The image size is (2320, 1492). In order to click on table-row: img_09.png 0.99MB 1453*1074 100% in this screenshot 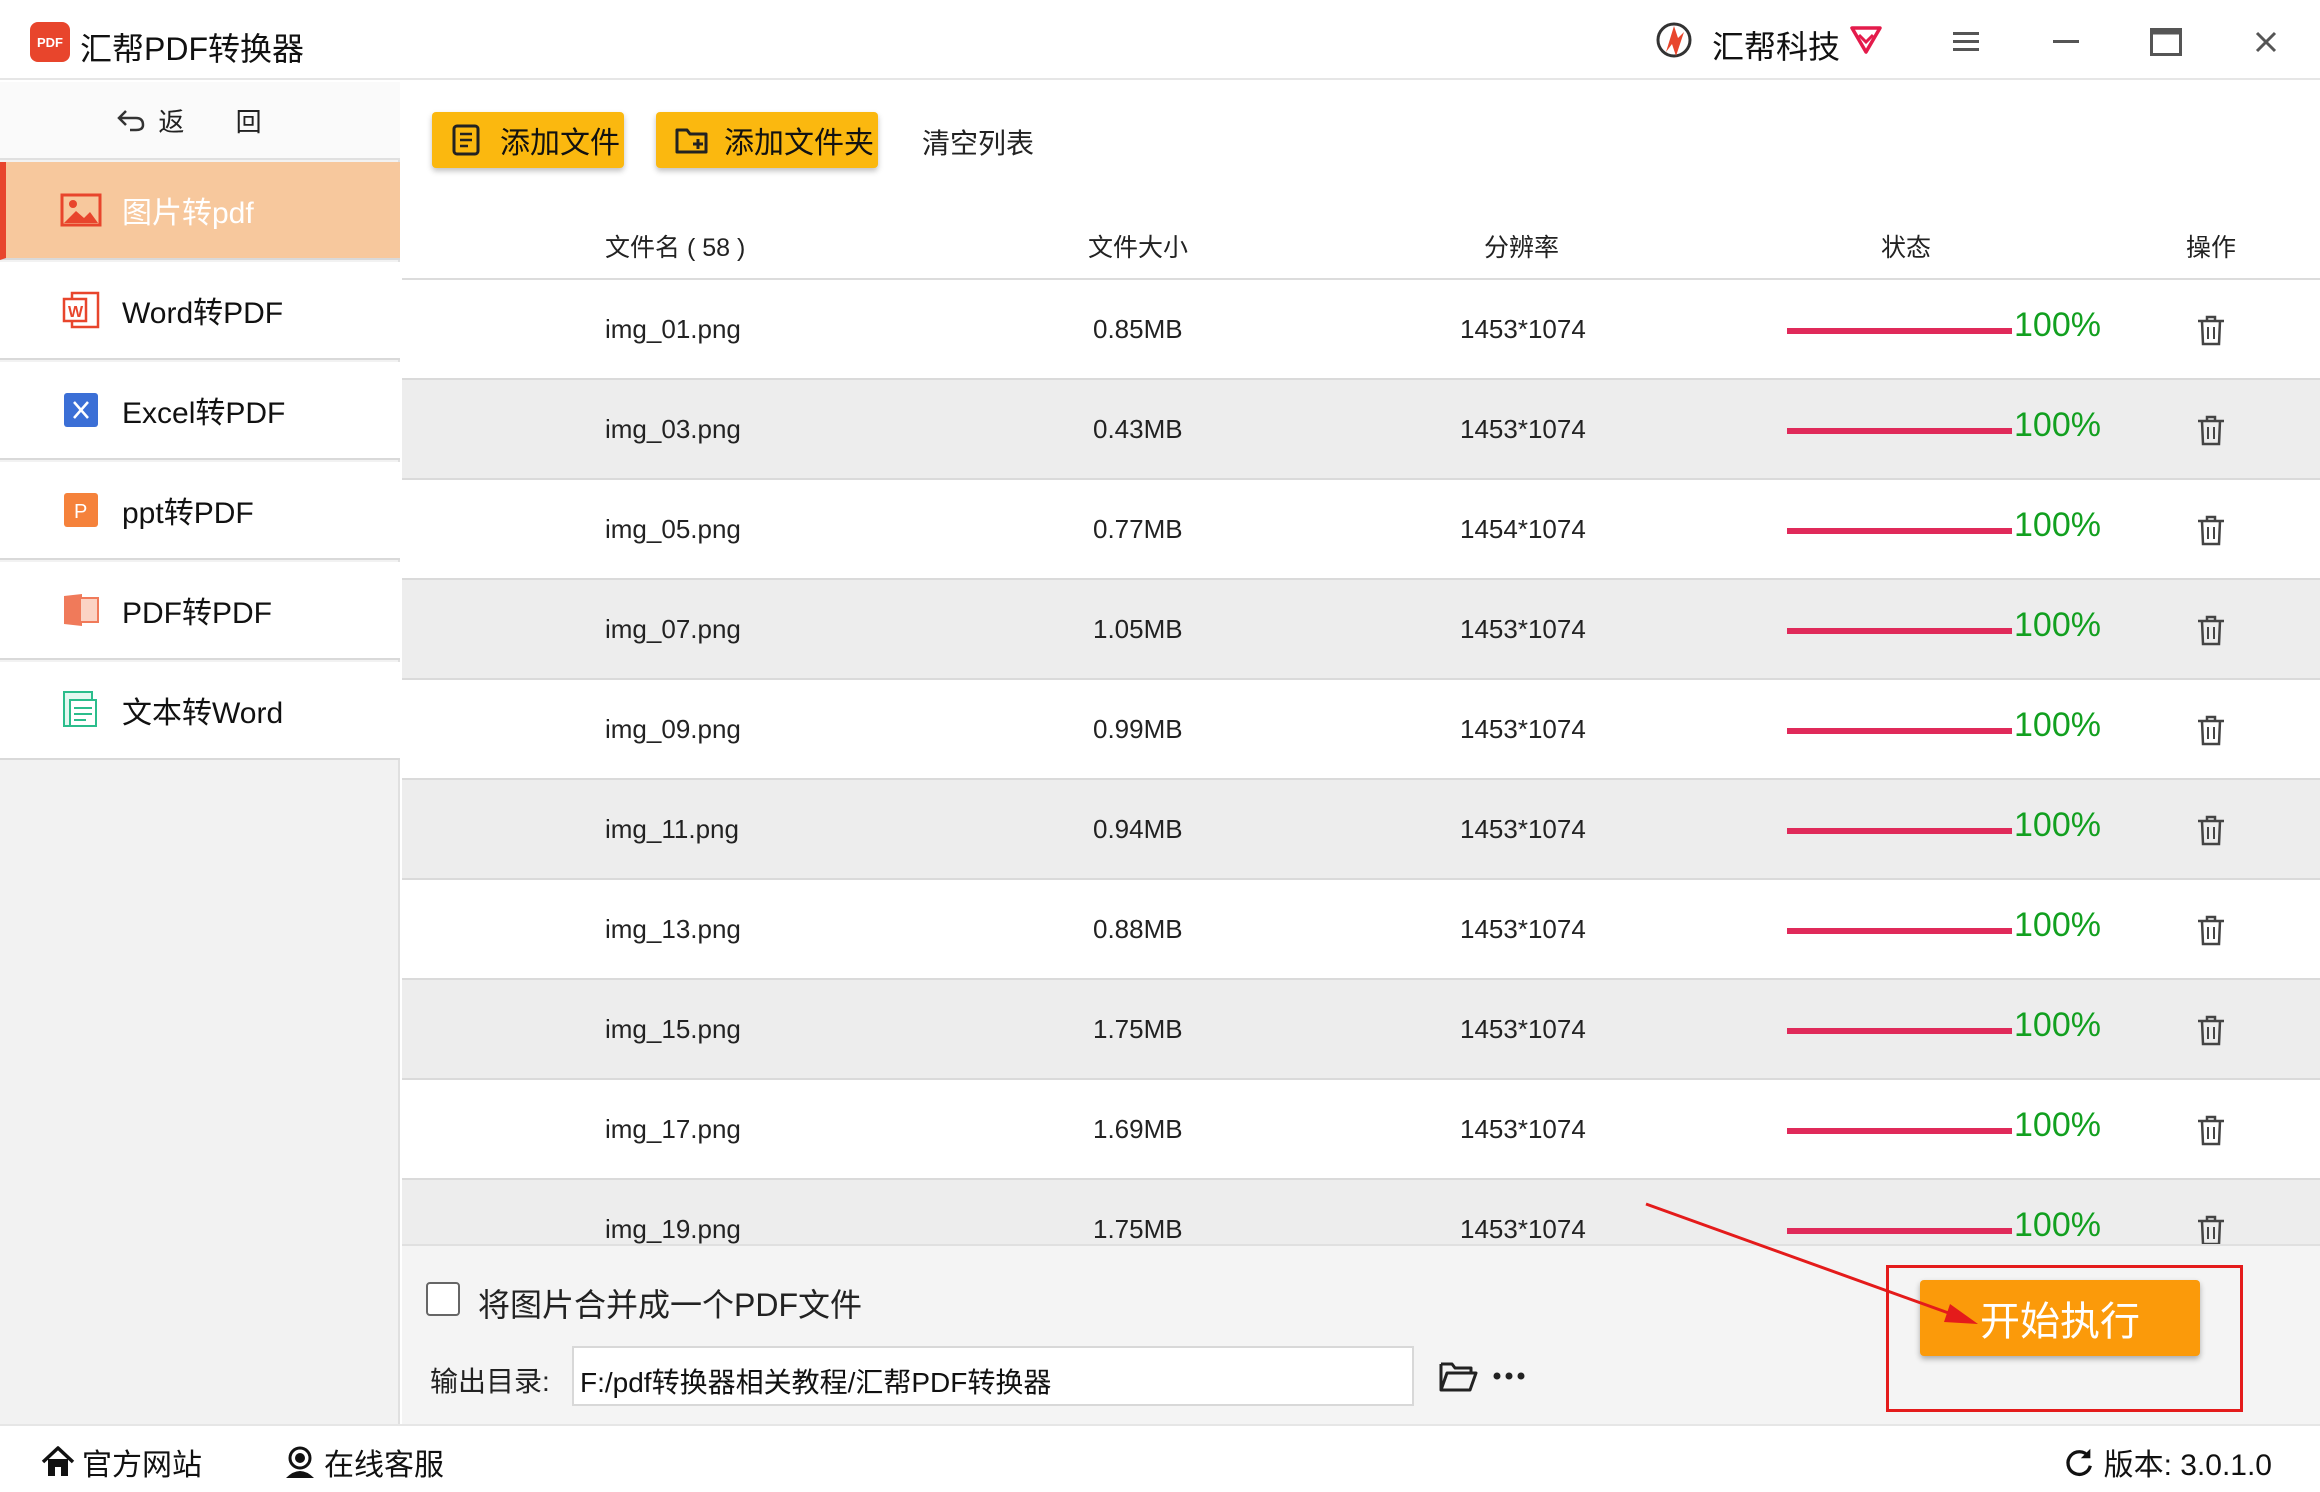, I will do `click(1361, 730)`.